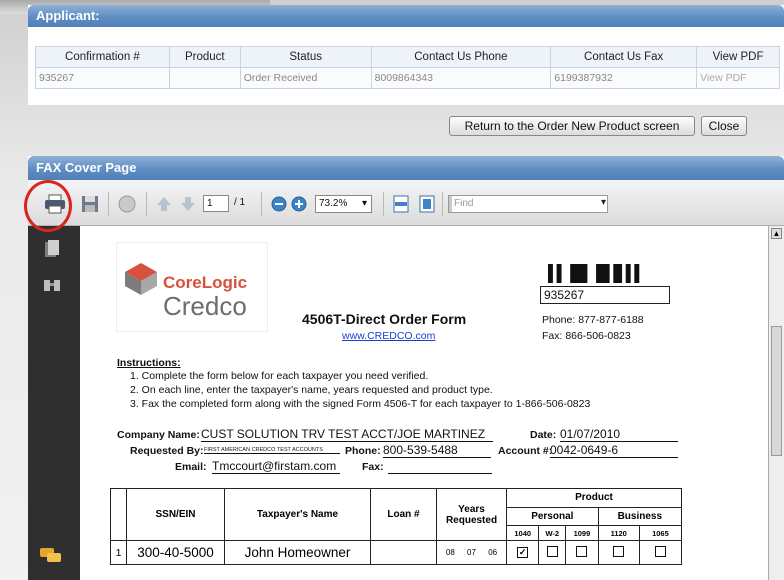 This screenshot has height=580, width=784. Describe the element at coordinates (776, 391) in the screenshot. I see `scroll-thumb` at that location.